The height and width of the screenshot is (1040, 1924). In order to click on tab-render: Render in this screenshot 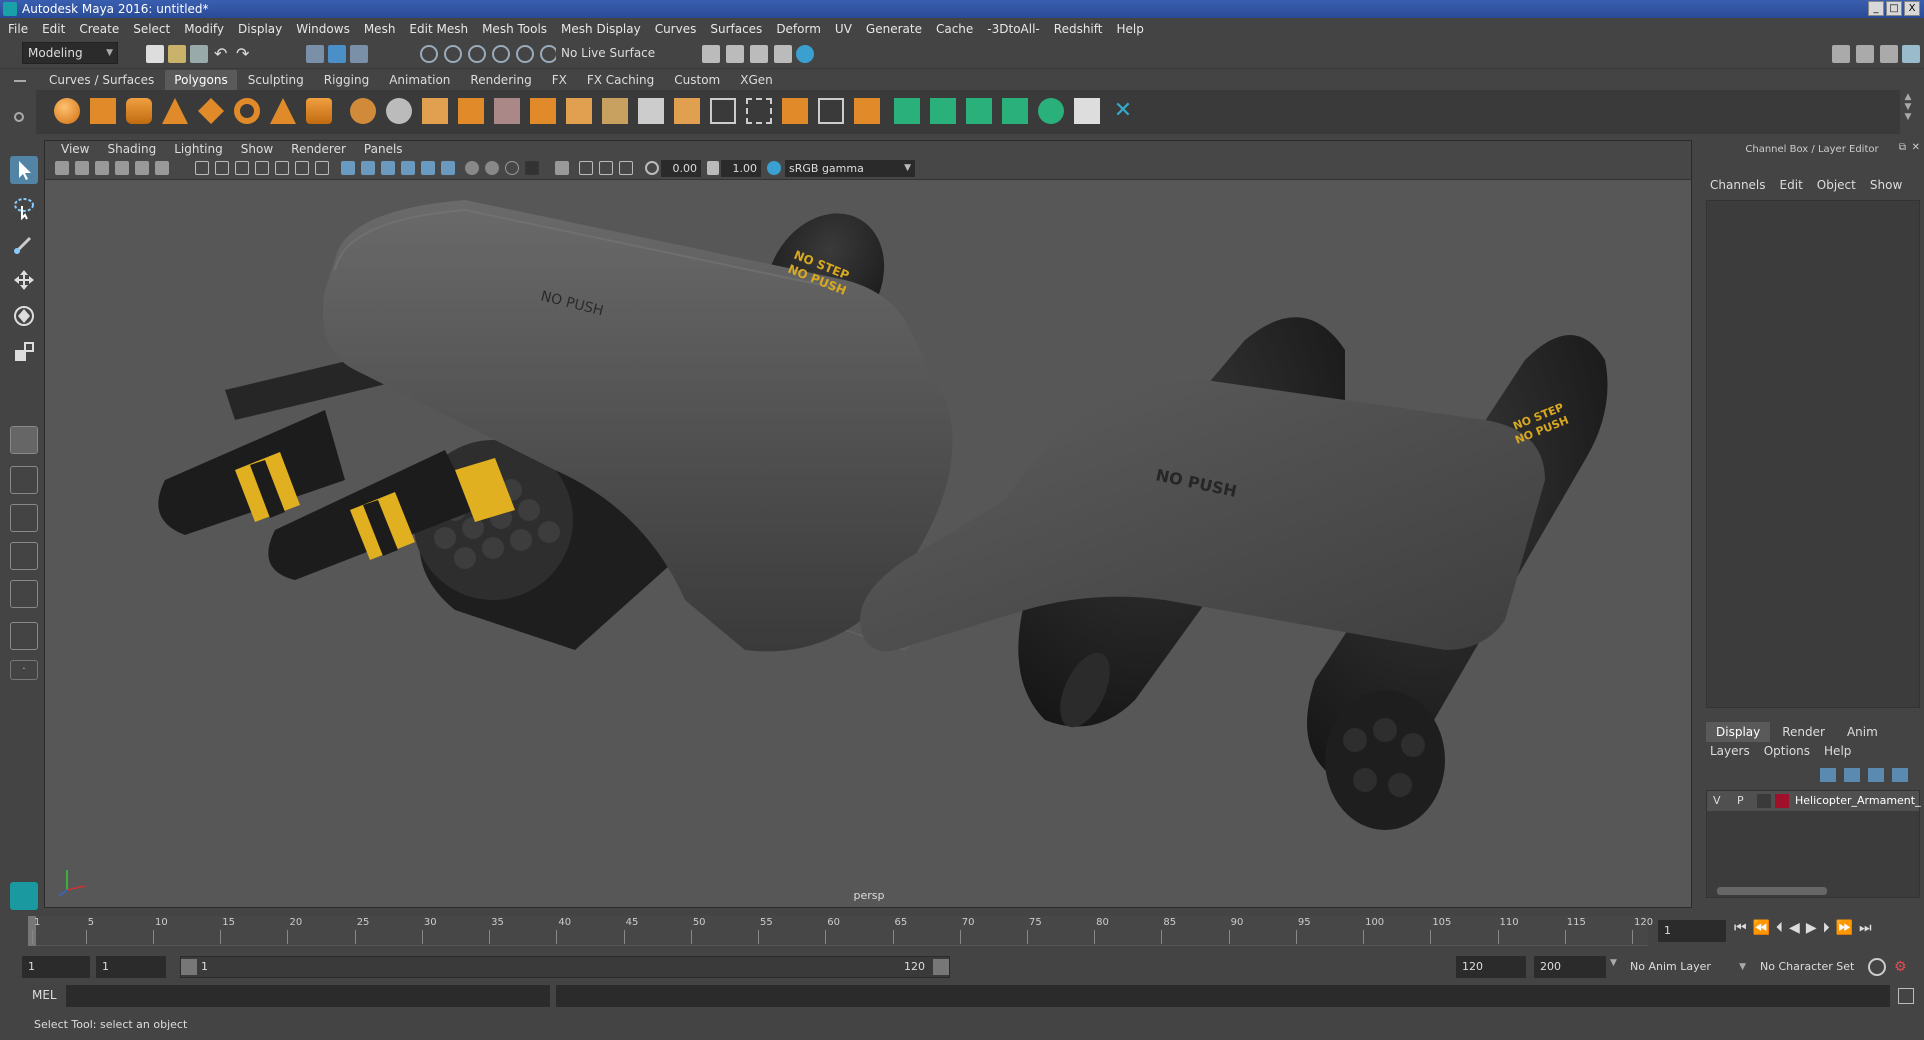, I will do `click(1803, 732)`.